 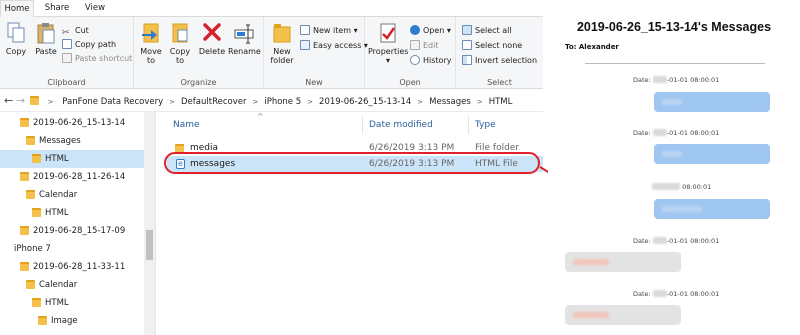 What do you see at coordinates (365, 102) in the screenshot?
I see `breadcrumb-item: 2019-06-26_15-13-14` at bounding box center [365, 102].